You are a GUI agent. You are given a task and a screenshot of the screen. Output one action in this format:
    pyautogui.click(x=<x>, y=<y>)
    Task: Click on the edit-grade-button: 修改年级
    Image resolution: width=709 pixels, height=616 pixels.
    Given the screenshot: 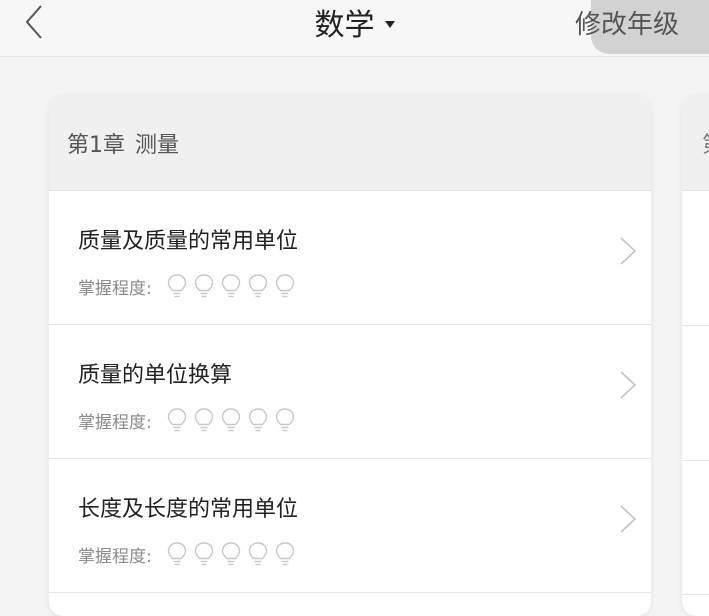 What is the action you would take?
    pyautogui.click(x=642, y=22)
    